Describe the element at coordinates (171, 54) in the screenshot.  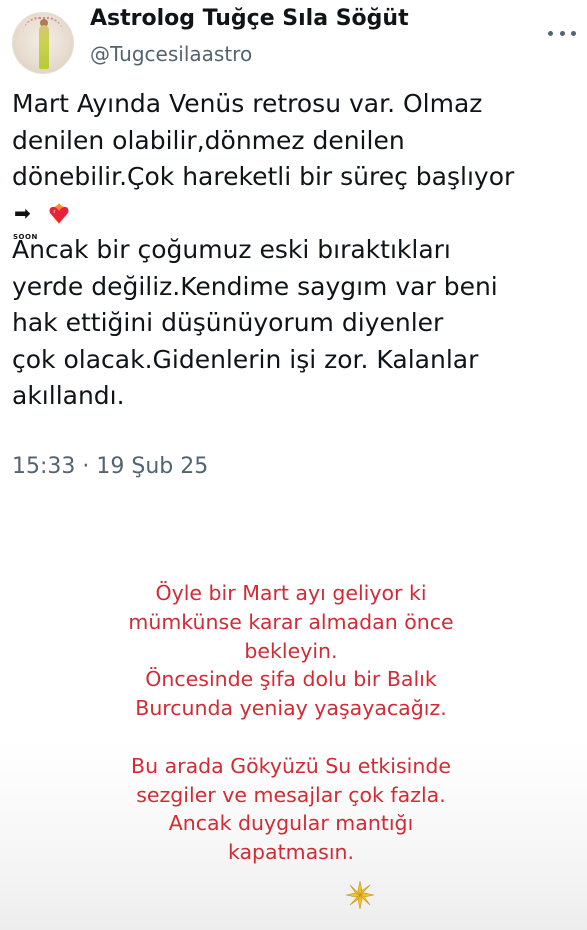
I see `user-handle: @Tugcesilaastro` at that location.